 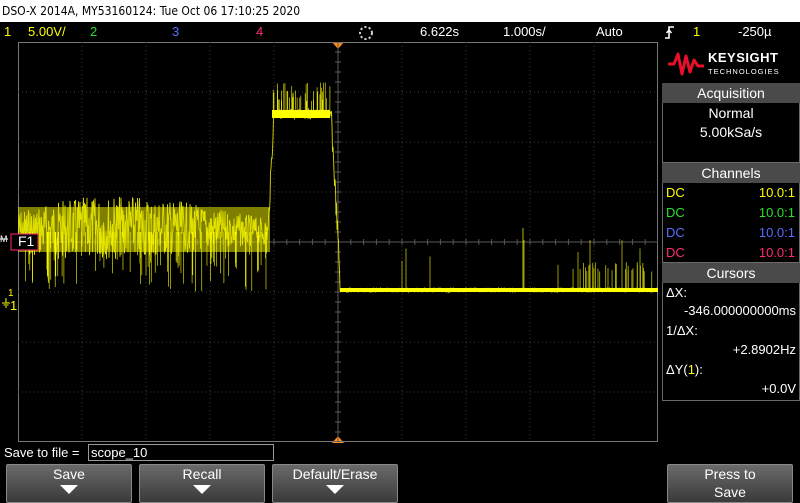 What do you see at coordinates (93, 32) in the screenshot?
I see `channel-2-number: 2` at bounding box center [93, 32].